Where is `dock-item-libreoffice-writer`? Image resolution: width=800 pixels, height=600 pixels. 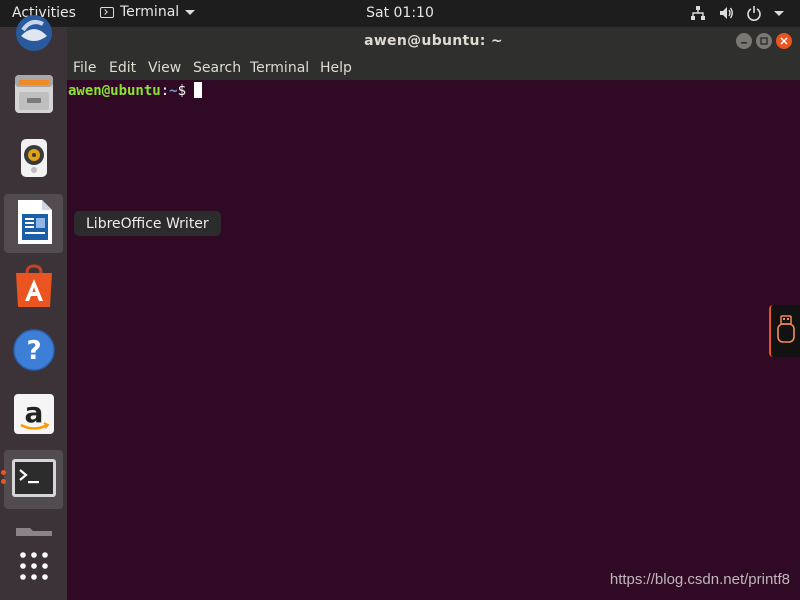 dock-item-libreoffice-writer is located at coordinates (33, 223).